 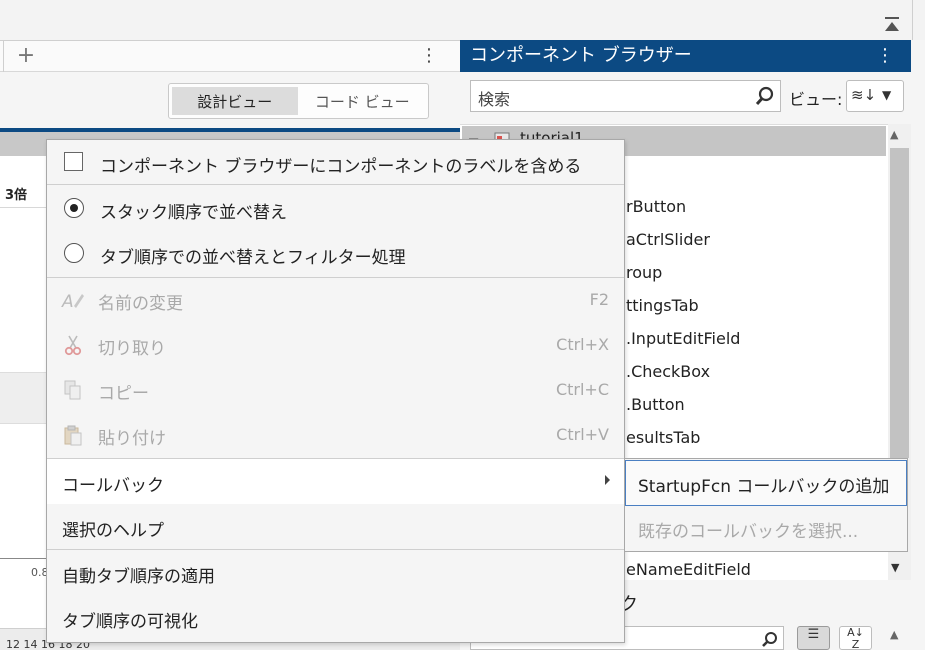 What do you see at coordinates (607, 480) in the screenshot?
I see `submenu-arrow-icon` at bounding box center [607, 480].